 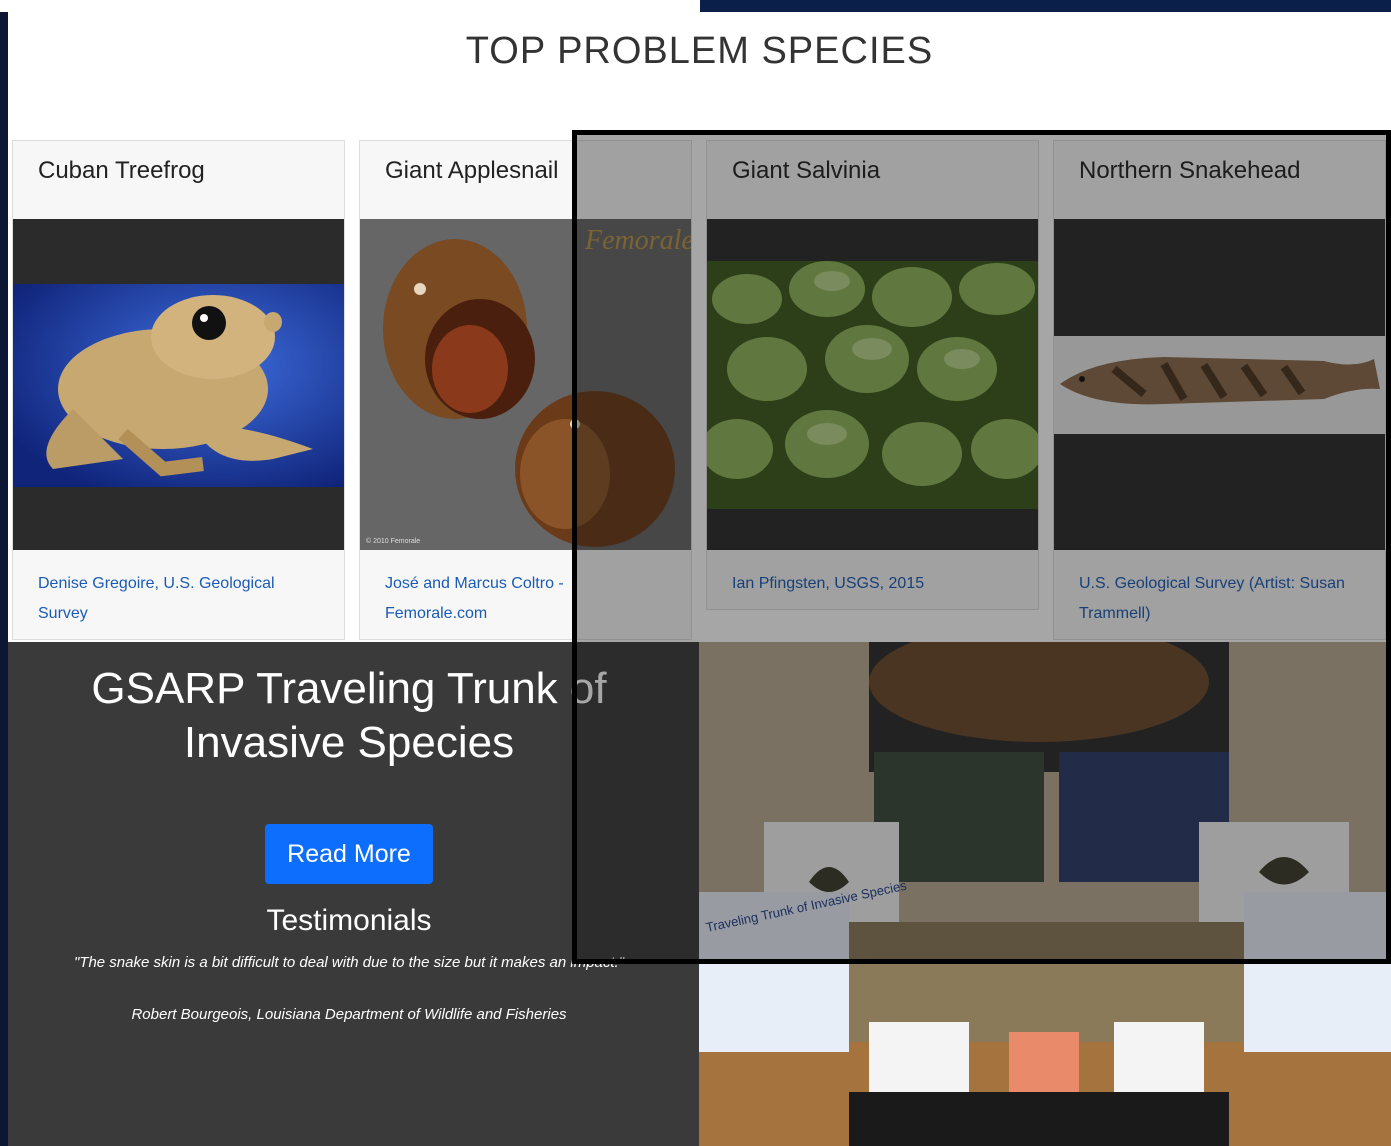 I want to click on card-credit-link: Denise Gregoire, U.S. Geological Survey, so click(x=178, y=599).